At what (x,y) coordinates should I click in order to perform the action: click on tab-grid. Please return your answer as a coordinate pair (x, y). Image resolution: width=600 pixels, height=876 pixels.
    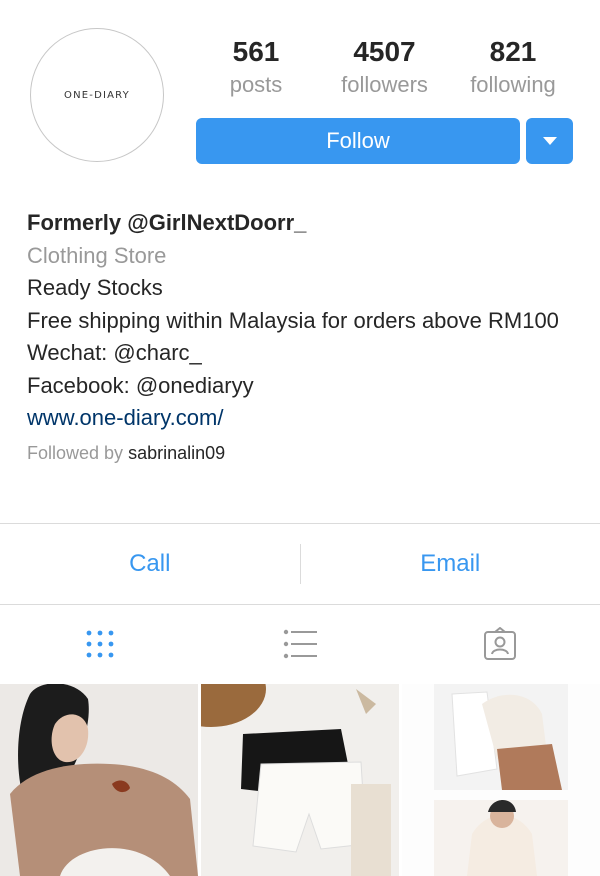
    Looking at the image, I should click on (100, 644).